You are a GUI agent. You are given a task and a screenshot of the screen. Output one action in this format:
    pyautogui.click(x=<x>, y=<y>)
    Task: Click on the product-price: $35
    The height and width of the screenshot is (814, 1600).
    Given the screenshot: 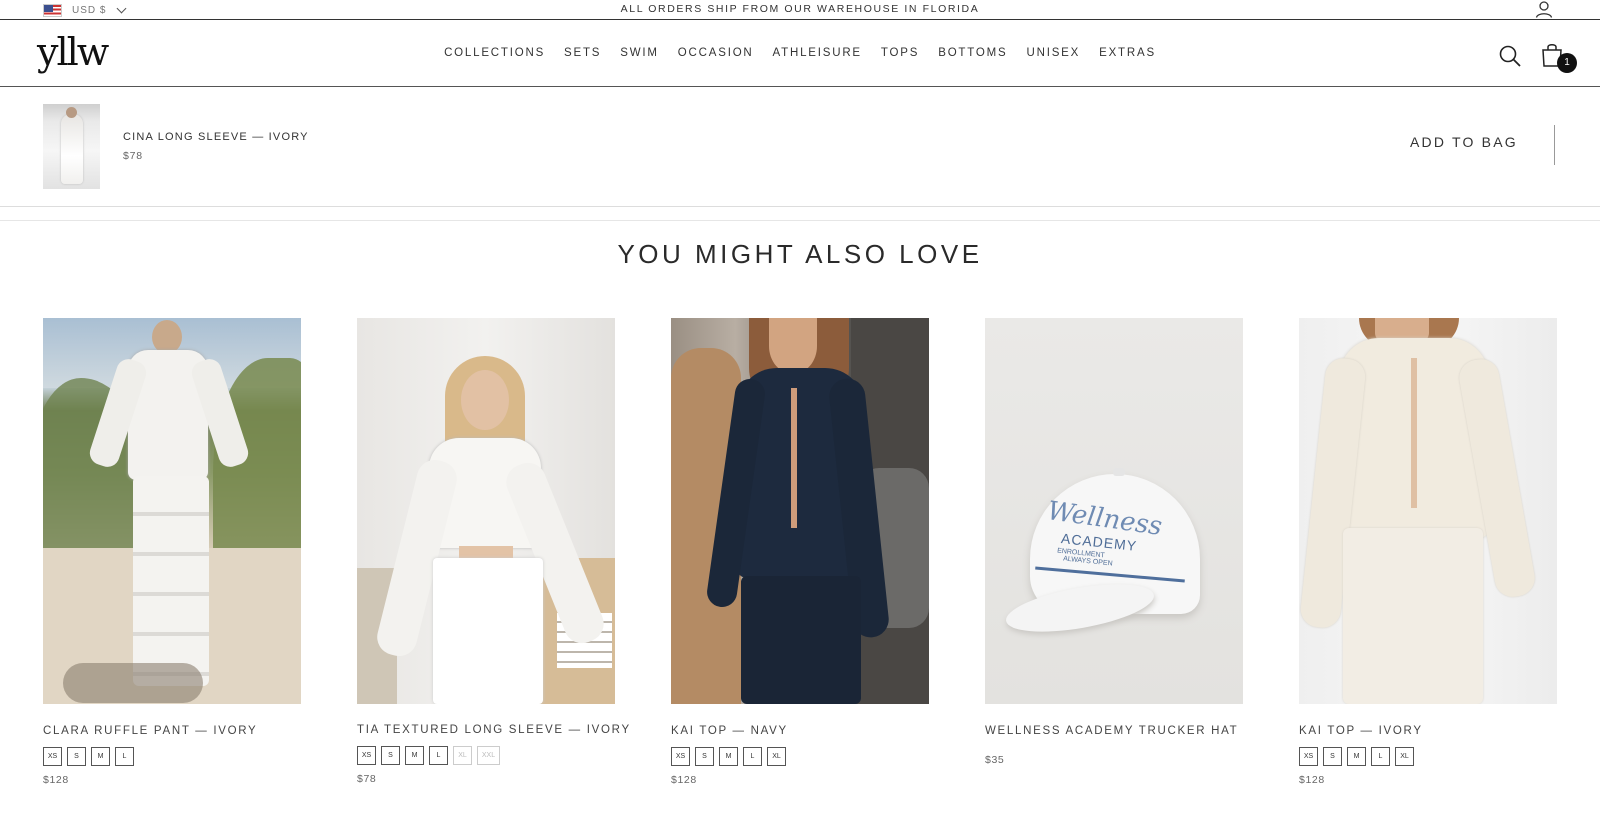 What is the action you would take?
    pyautogui.click(x=995, y=760)
    